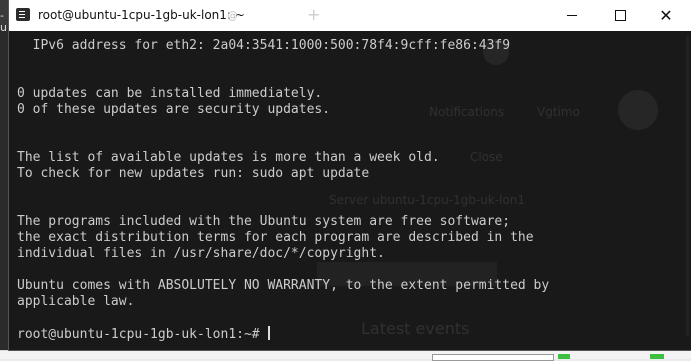 Image resolution: width=691 pixels, height=361 pixels. I want to click on terminal-line: 0 of these updates are security updates., so click(174, 109).